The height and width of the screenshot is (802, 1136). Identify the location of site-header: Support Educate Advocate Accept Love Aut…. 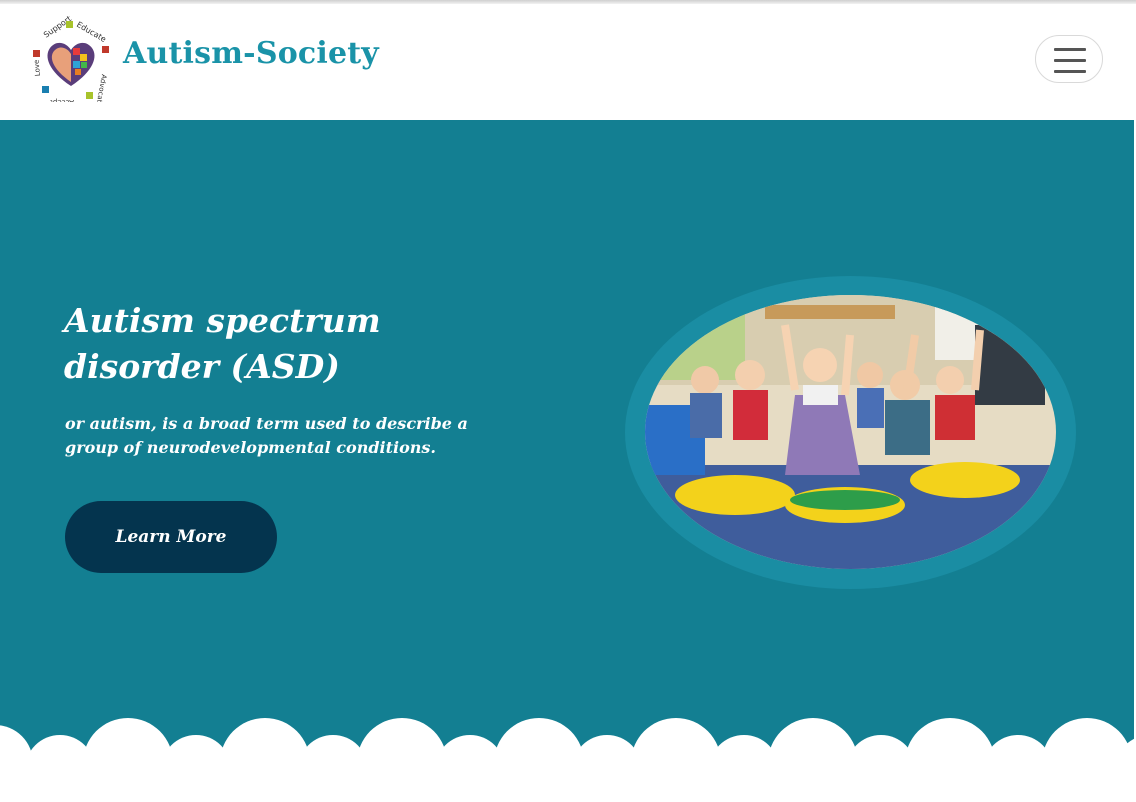
(568, 62).